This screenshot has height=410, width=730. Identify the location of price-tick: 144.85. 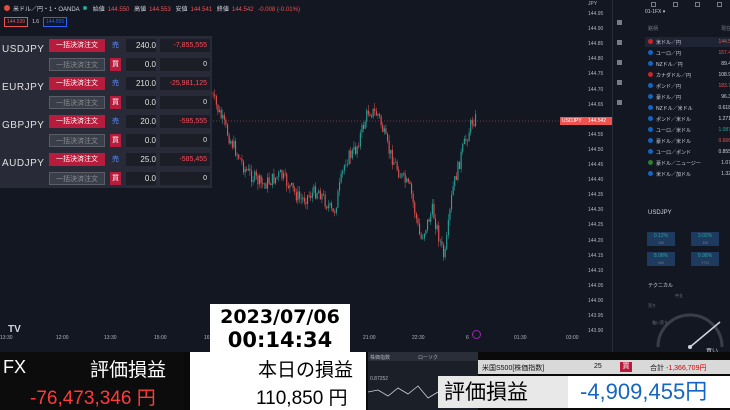
(596, 44).